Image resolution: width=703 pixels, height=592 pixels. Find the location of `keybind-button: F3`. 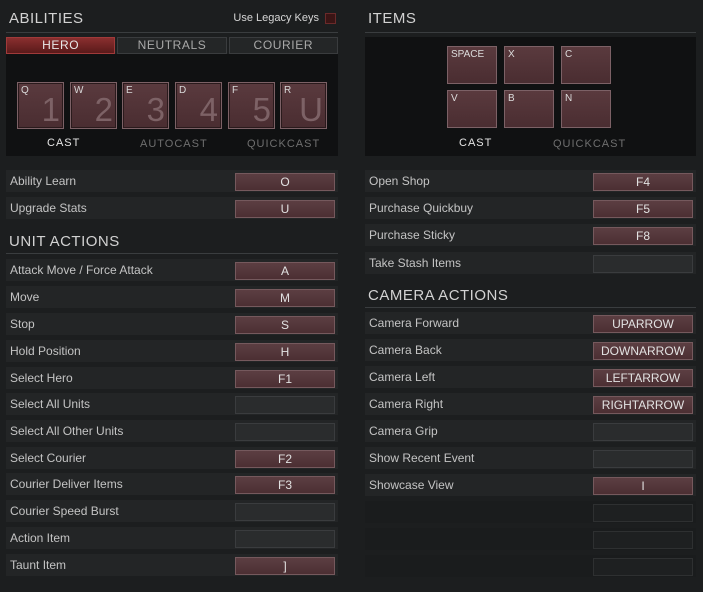

keybind-button: F3 is located at coordinates (285, 485).